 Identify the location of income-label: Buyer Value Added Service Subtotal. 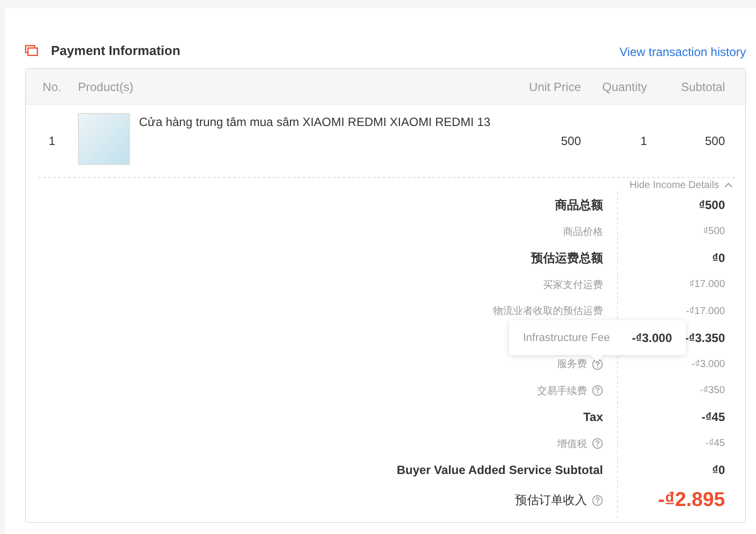
(499, 470).